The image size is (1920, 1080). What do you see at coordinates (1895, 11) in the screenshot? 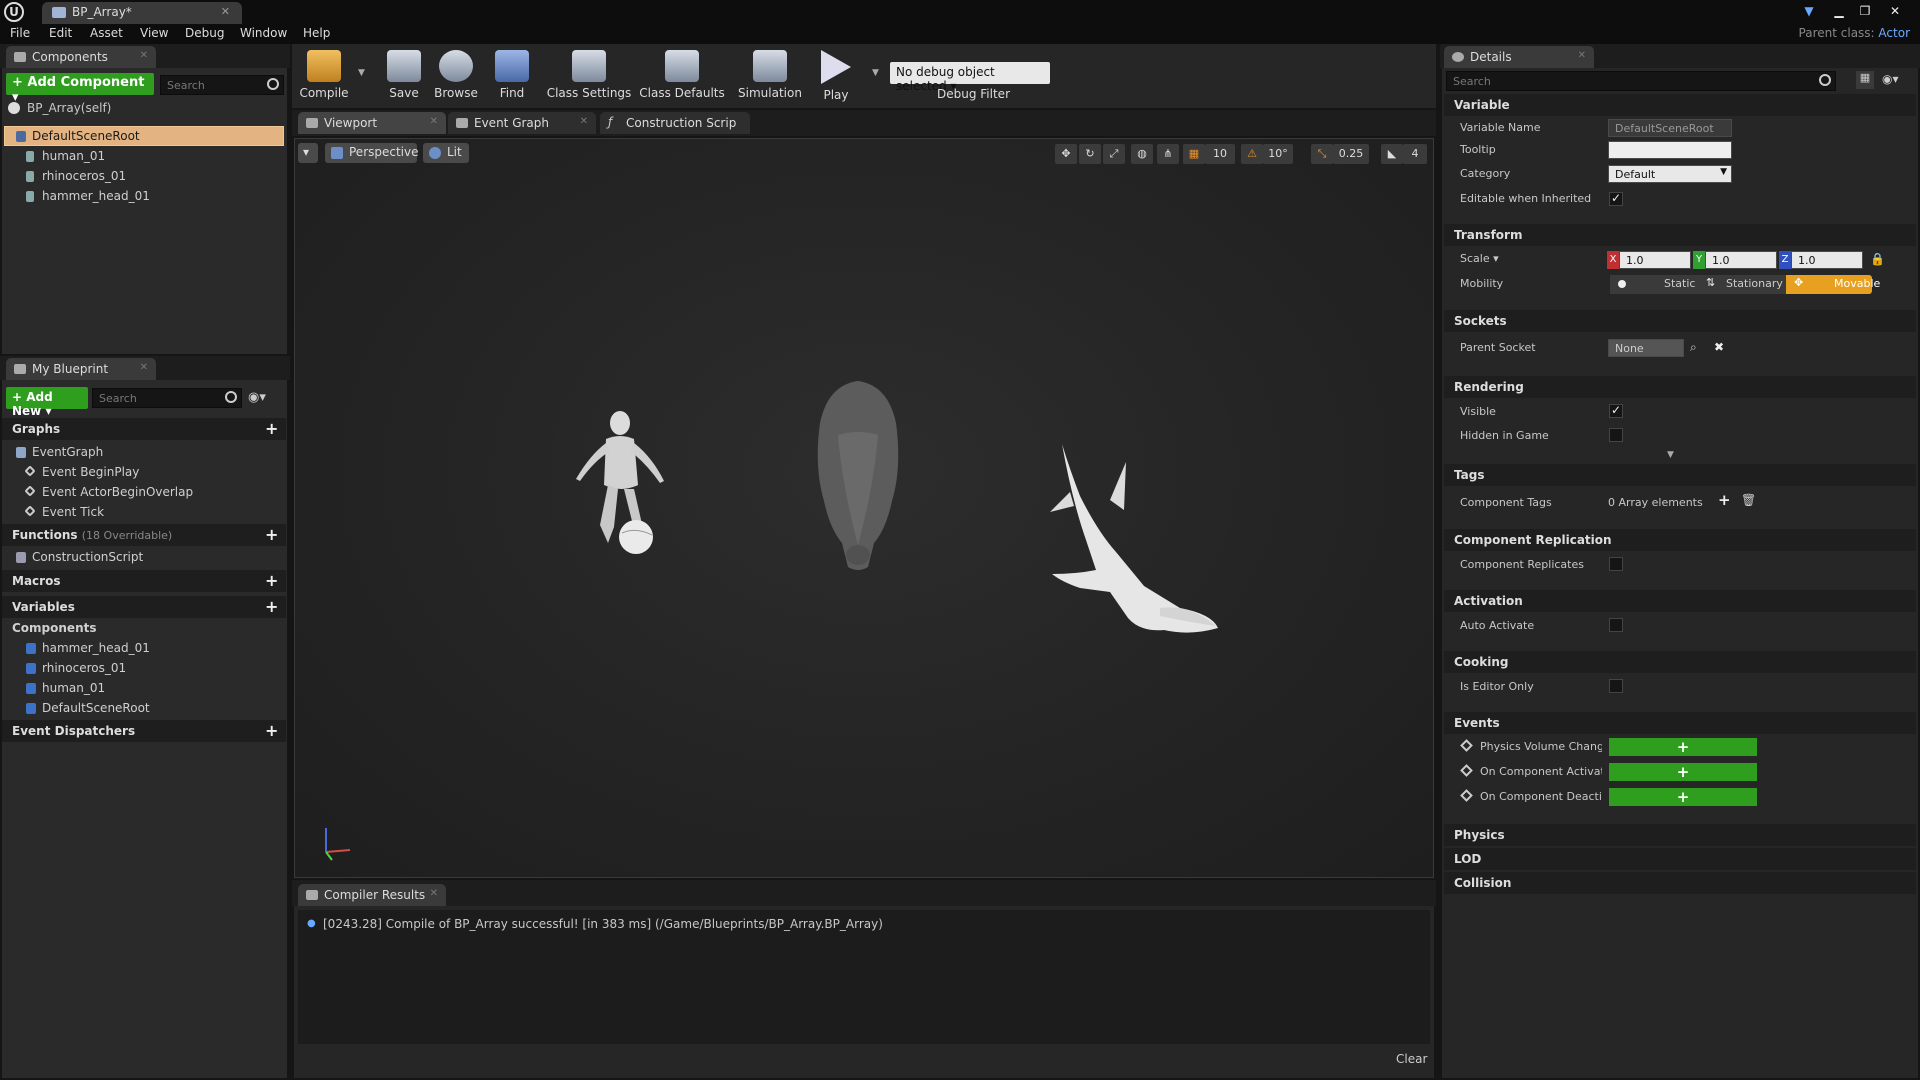
I see `close-window-icon: ✕` at bounding box center [1895, 11].